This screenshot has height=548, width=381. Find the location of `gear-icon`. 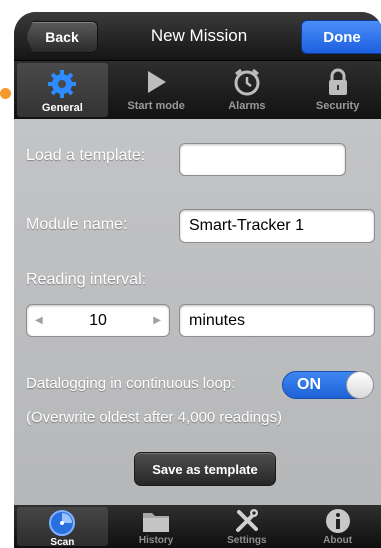

gear-icon is located at coordinates (62, 84).